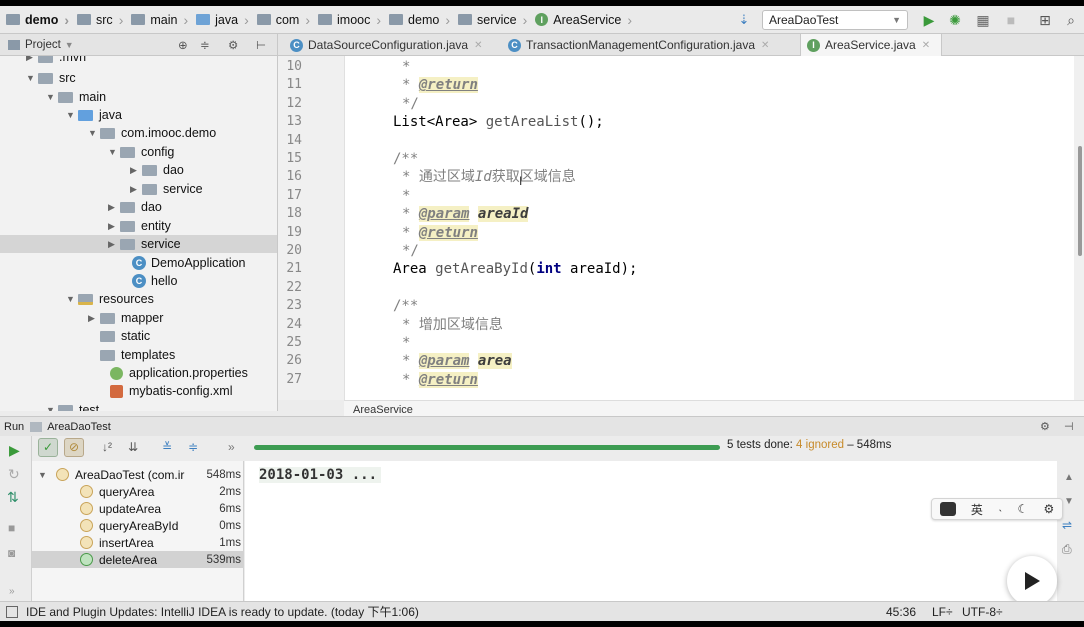  Describe the element at coordinates (997, 509) in the screenshot. I see `ime-toolbar: 英 ˴ ☾ ⚙` at that location.